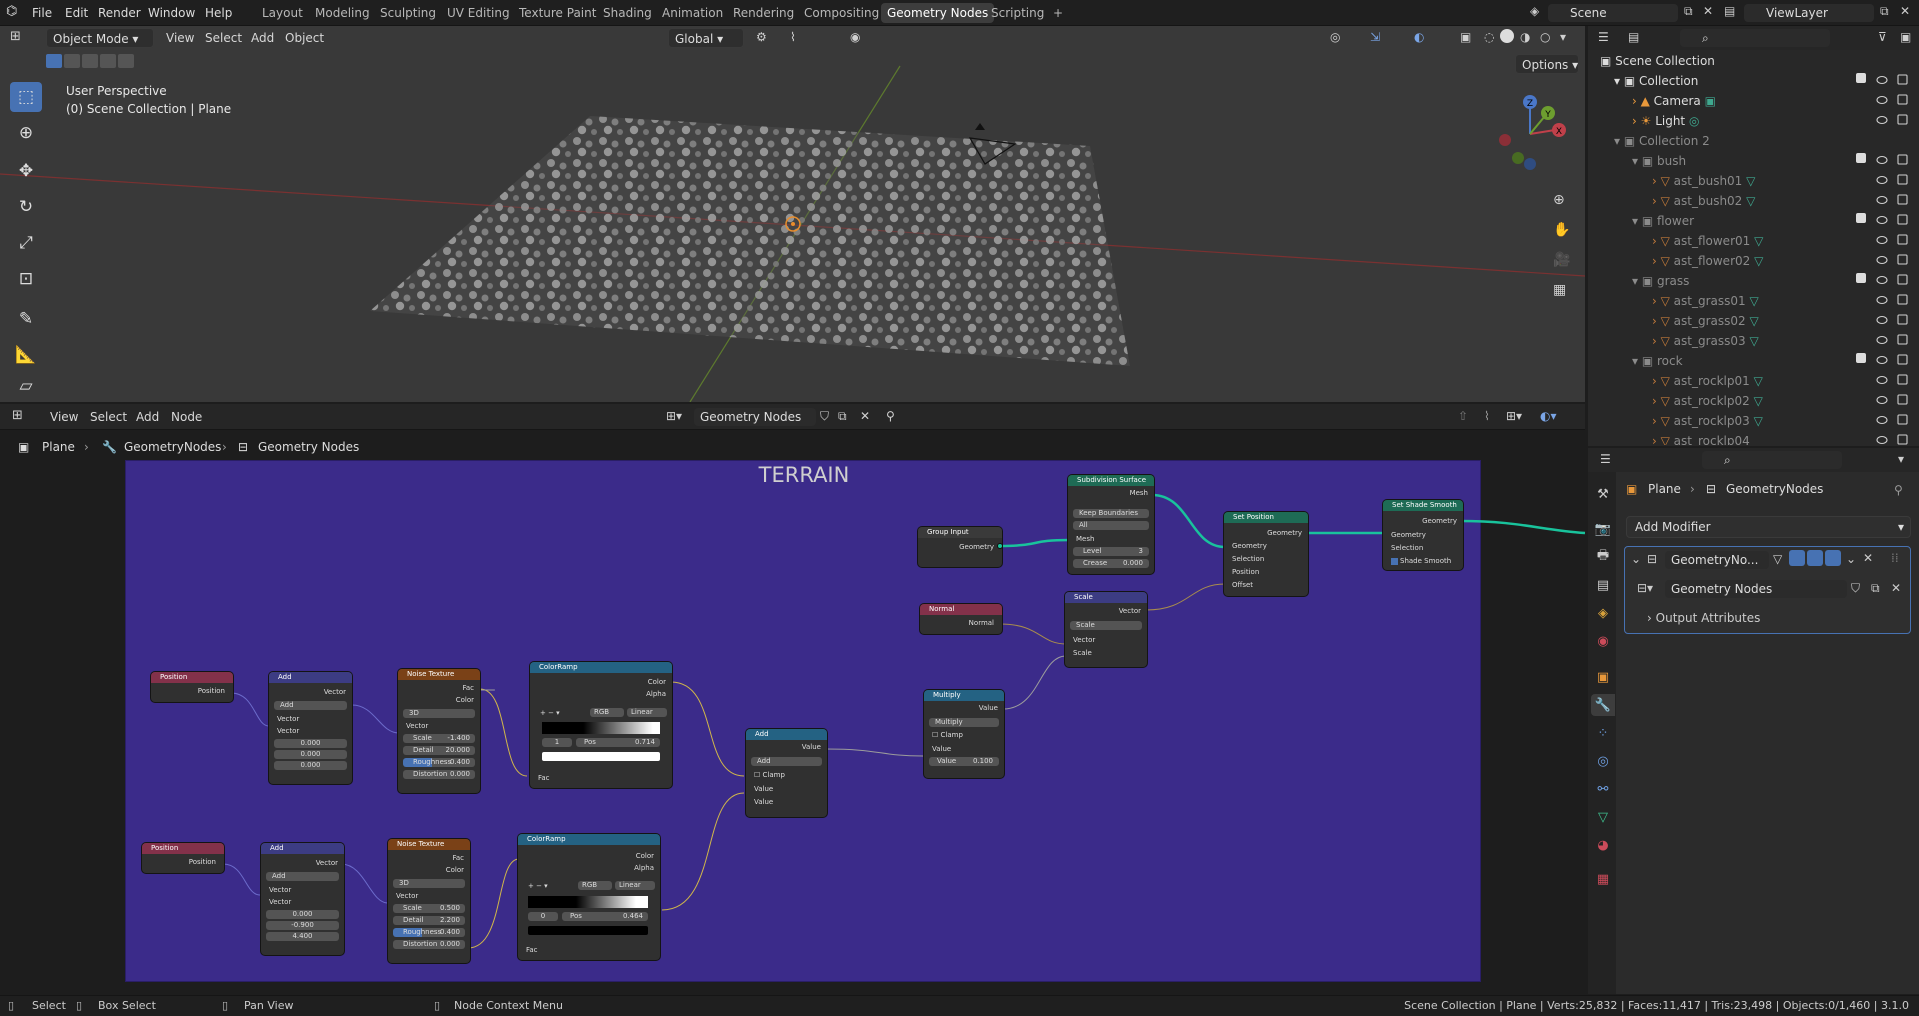 The image size is (1919, 1016). I want to click on stop-position-field: Pos 0.464, so click(605, 916).